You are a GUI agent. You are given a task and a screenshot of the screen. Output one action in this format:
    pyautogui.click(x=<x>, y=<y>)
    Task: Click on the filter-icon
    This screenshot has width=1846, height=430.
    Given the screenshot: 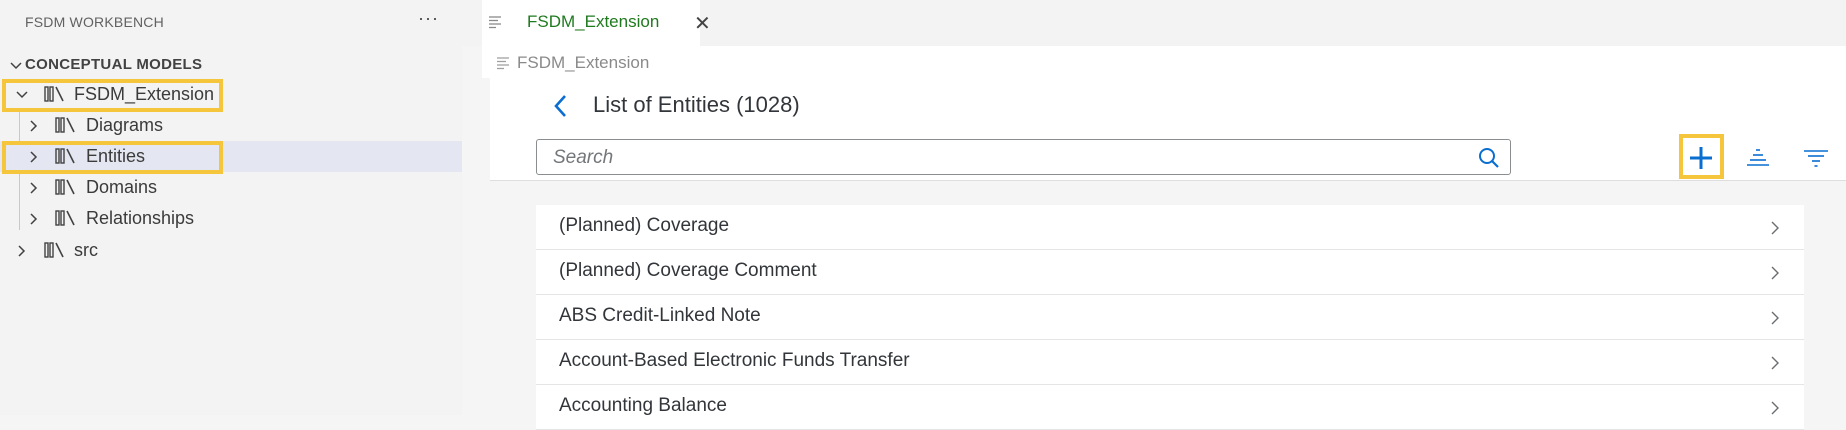 What is the action you would take?
    pyautogui.click(x=1816, y=158)
    